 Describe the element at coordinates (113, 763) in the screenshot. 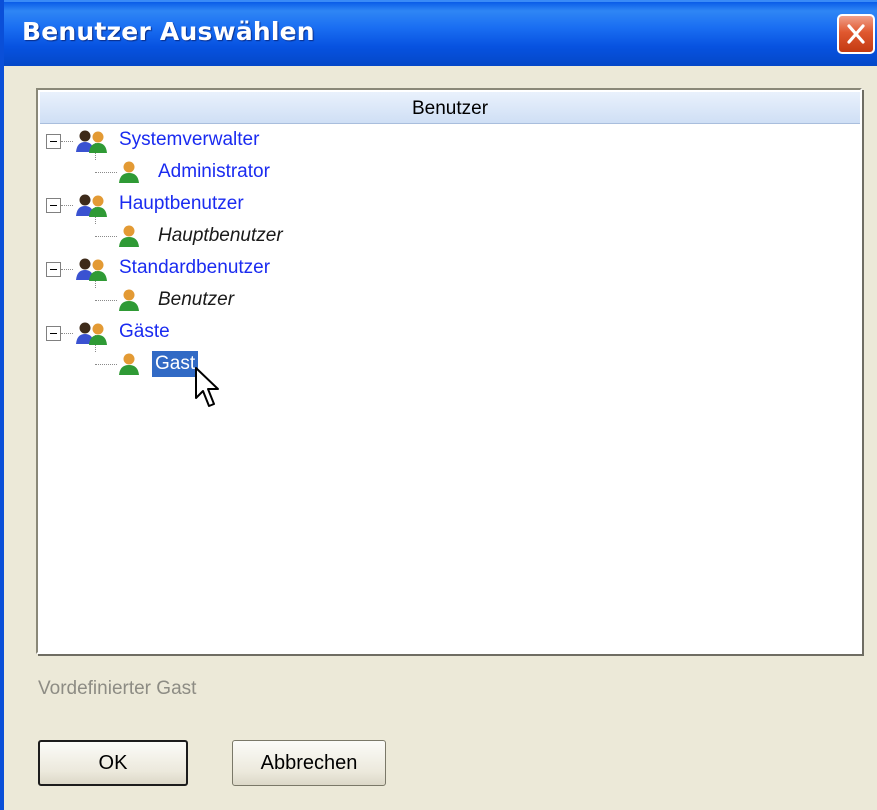

I see `ok-button: OK` at that location.